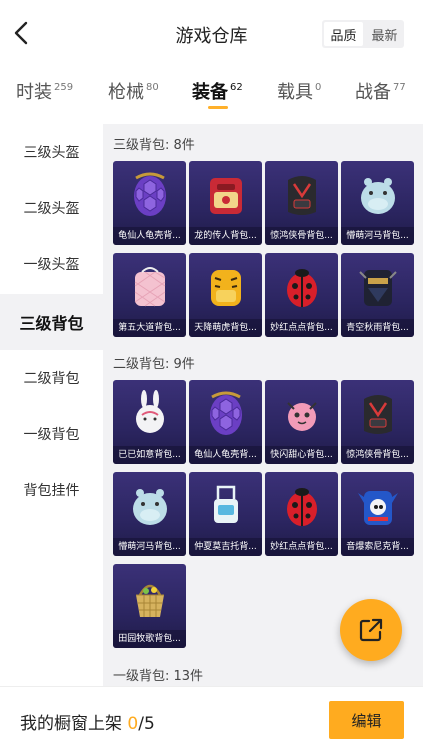 Image resolution: width=423 pixels, height=752 pixels. What do you see at coordinates (218, 107) in the screenshot?
I see `active-tab-indicator` at bounding box center [218, 107].